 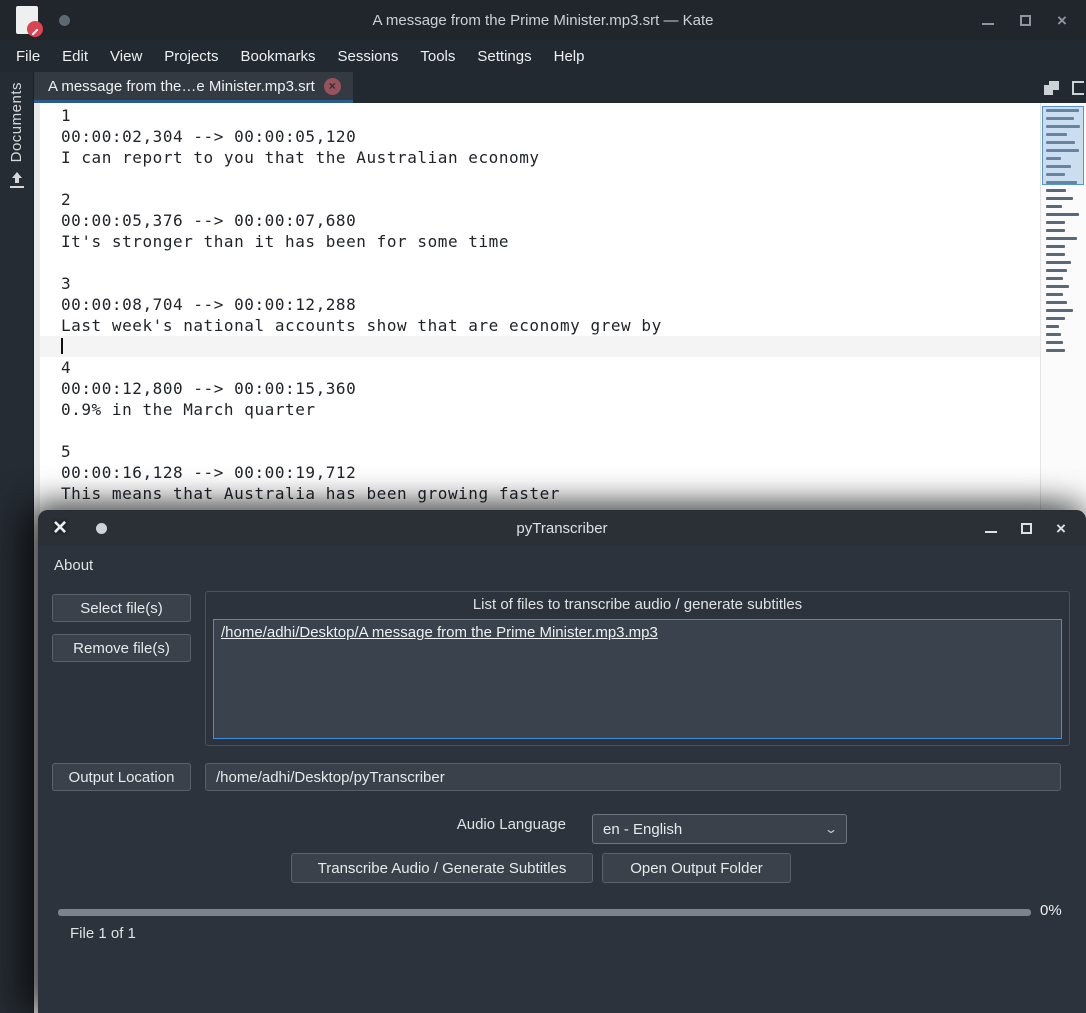 I want to click on cursor-line, so click(x=540, y=346).